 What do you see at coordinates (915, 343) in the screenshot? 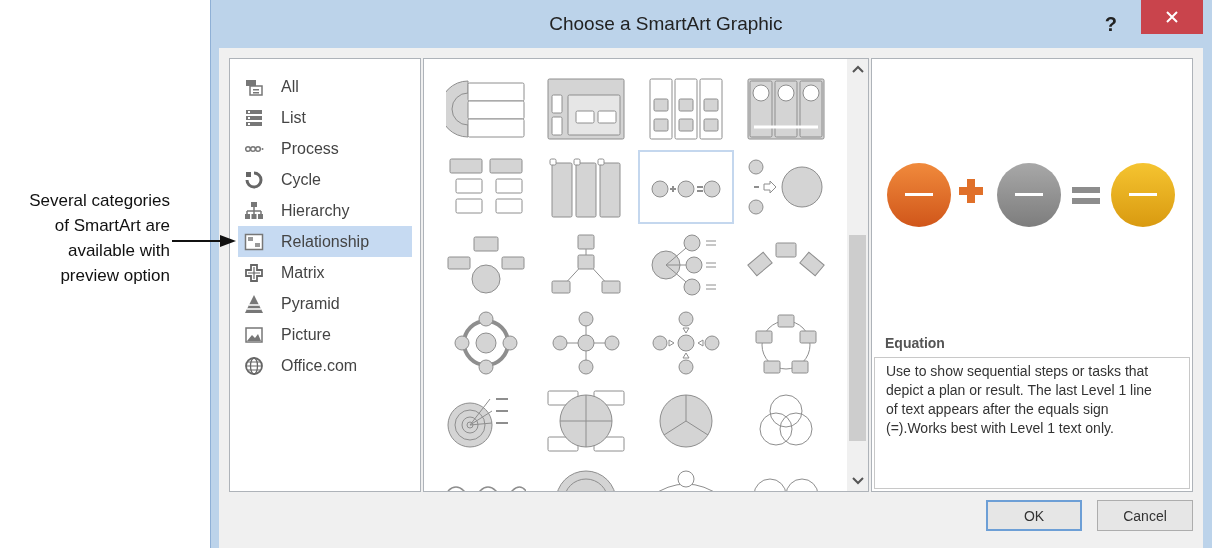
I see `preview-title: Equation` at bounding box center [915, 343].